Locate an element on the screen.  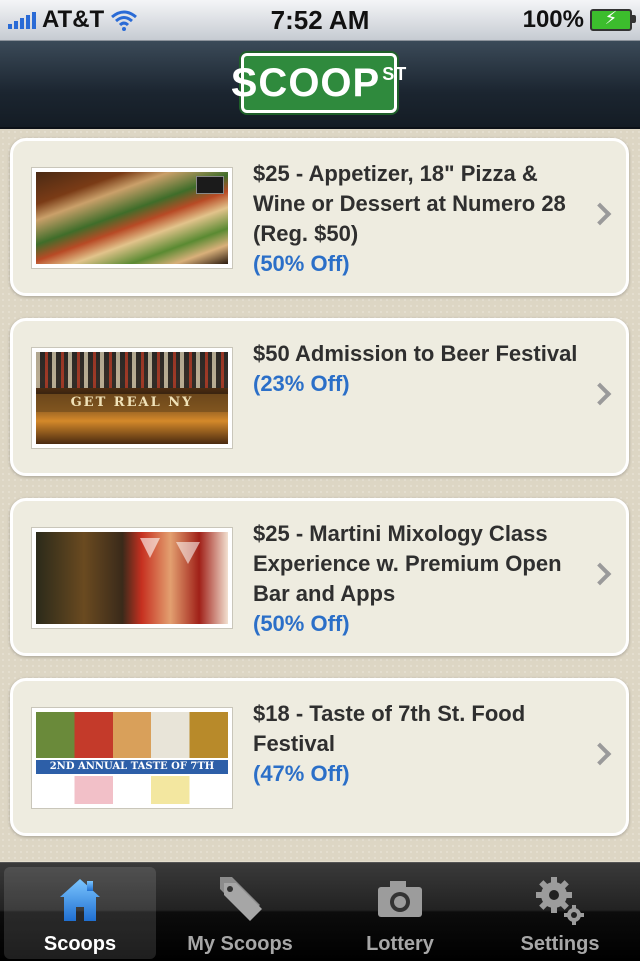
gear-icon is located at coordinates (560, 901).